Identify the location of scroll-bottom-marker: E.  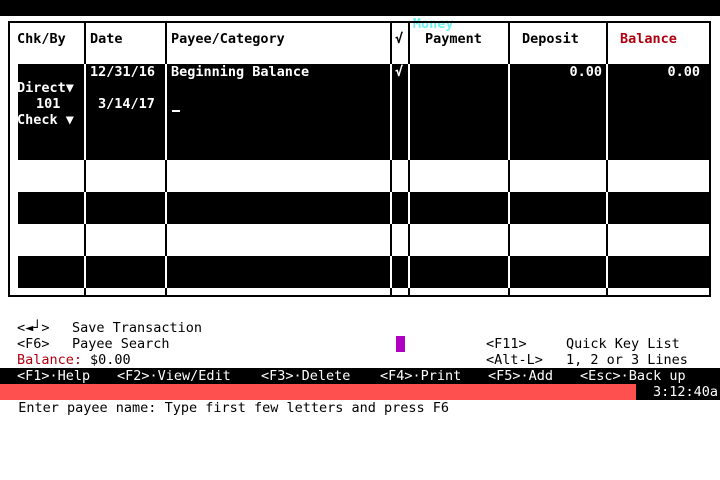
(705, 280).